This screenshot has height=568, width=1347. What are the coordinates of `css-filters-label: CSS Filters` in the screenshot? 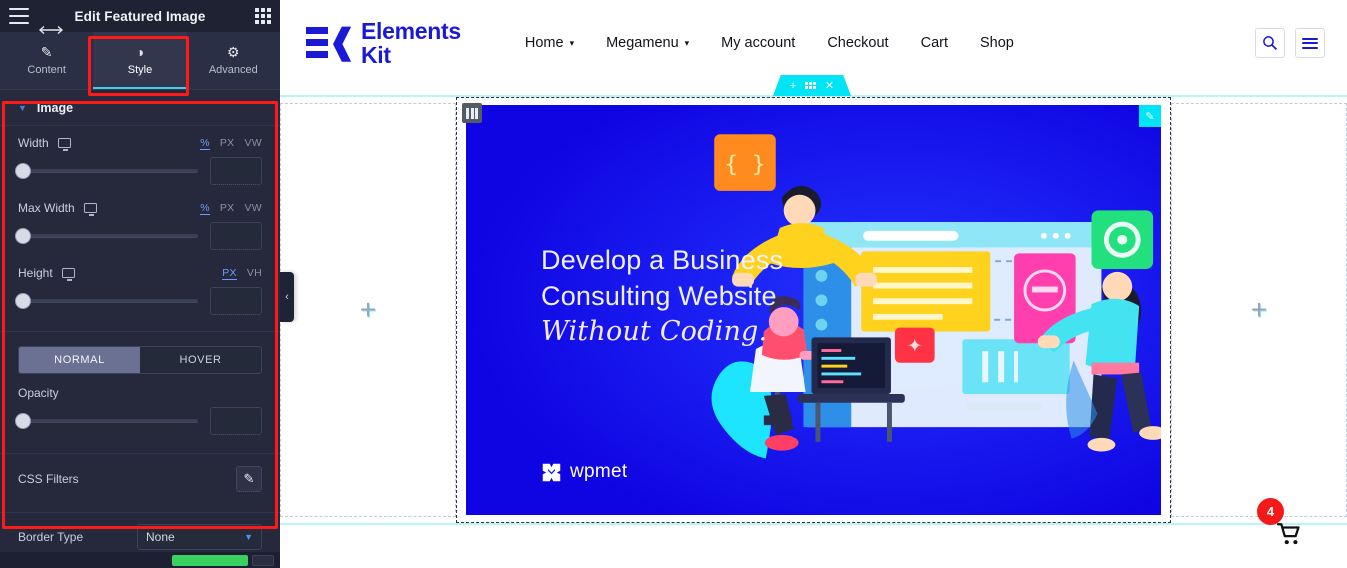 It's located at (48, 479).